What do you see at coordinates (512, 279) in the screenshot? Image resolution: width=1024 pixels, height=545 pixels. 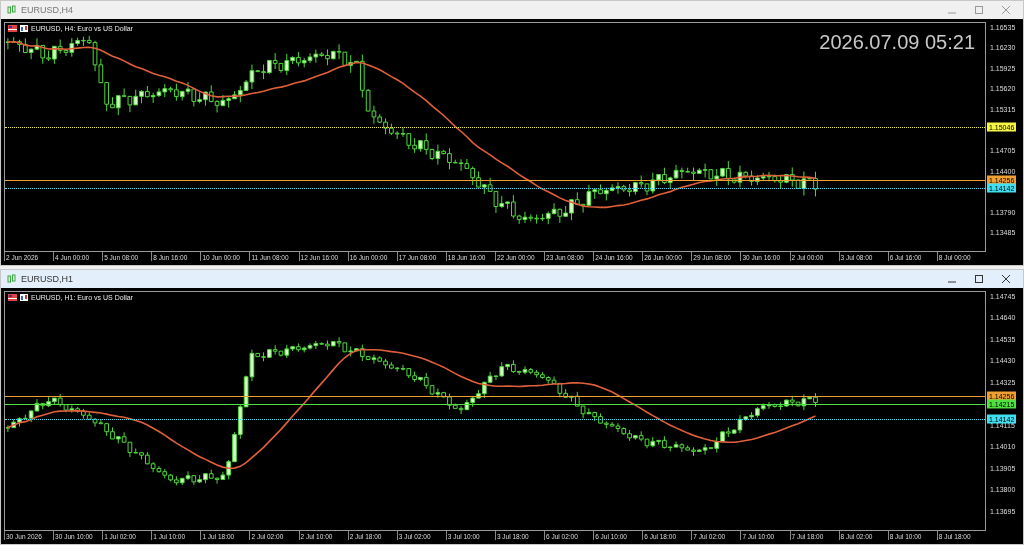 I see `window-title-bar: EURUSD,H1` at bounding box center [512, 279].